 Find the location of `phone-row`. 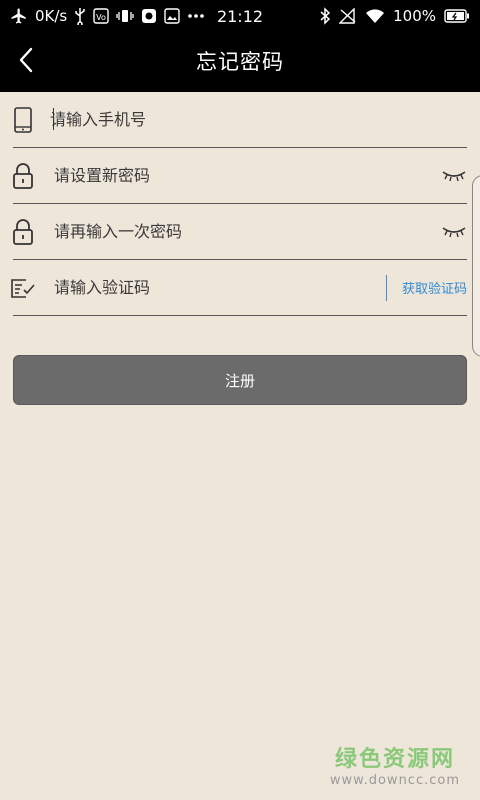

phone-row is located at coordinates (240, 120).